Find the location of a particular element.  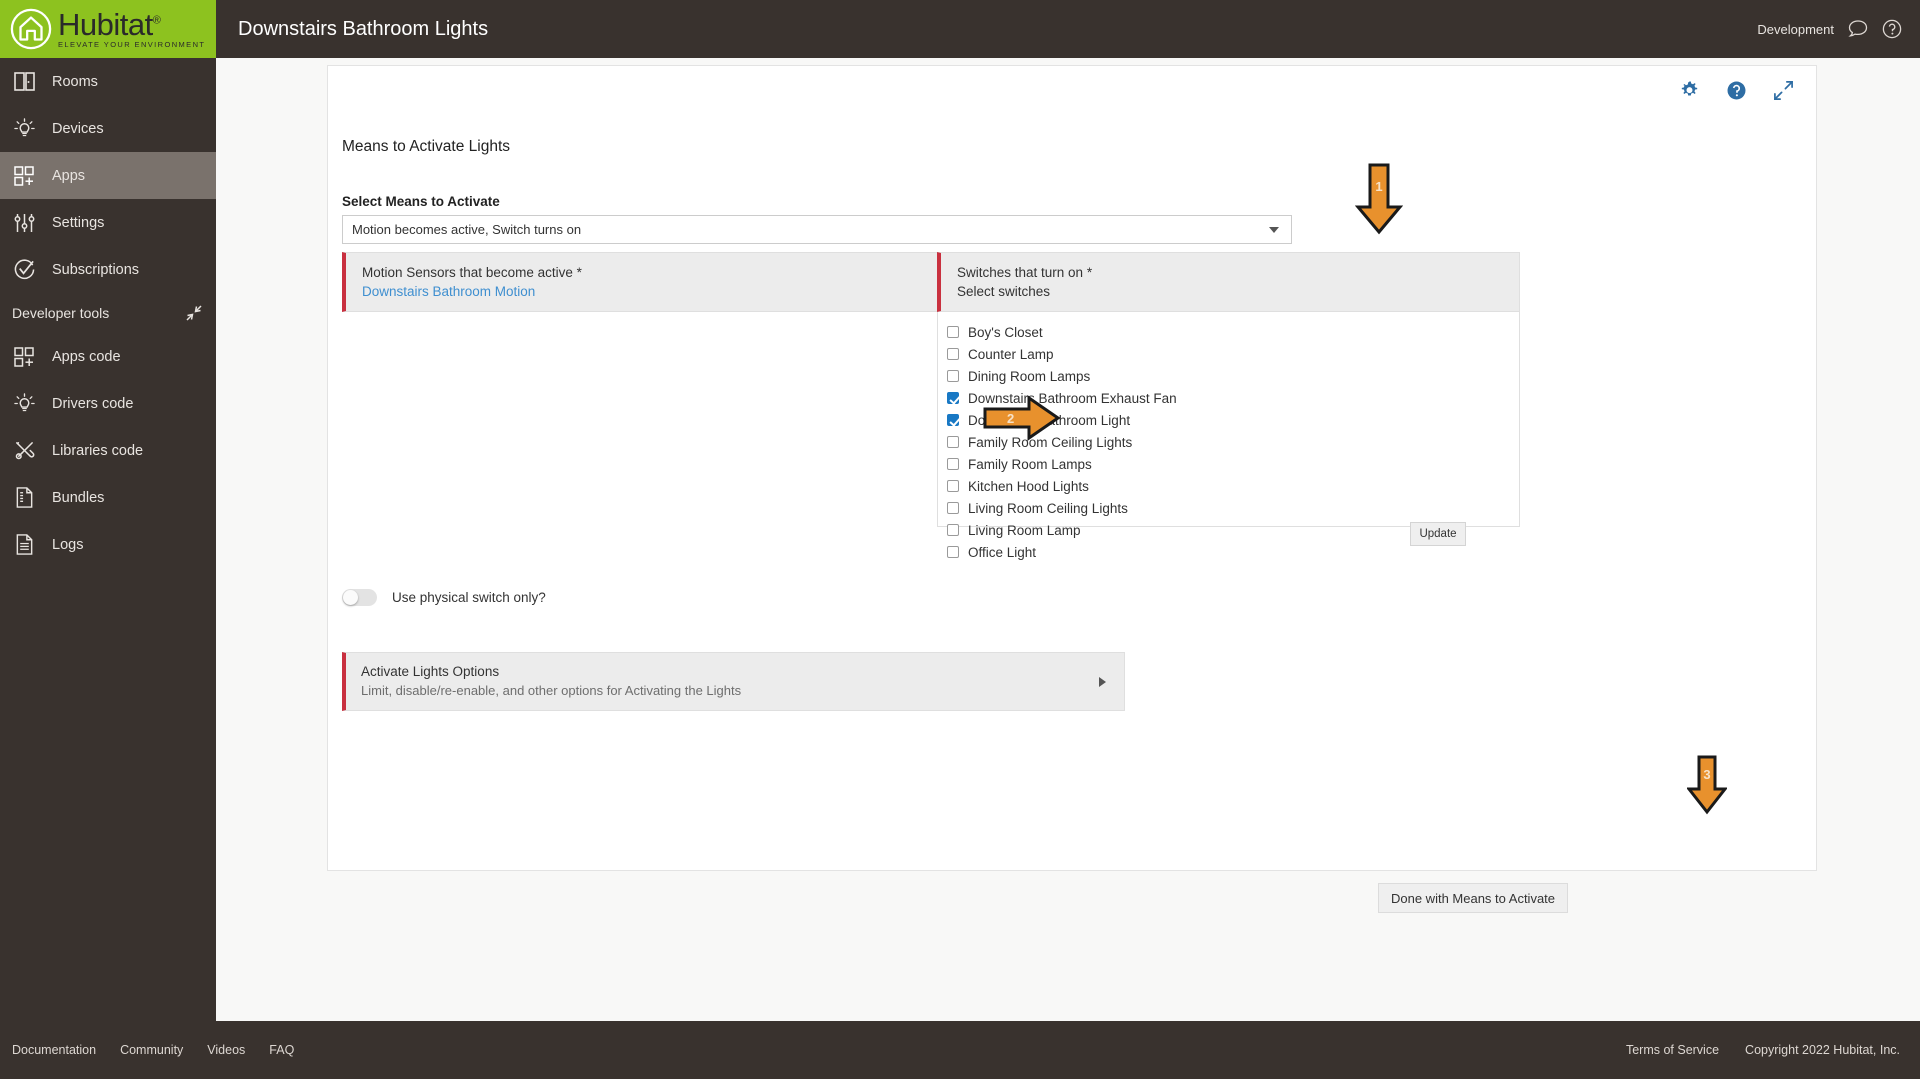

switch-option-row: Downstairs Bathroom Exhaust Fan is located at coordinates (1233, 398).